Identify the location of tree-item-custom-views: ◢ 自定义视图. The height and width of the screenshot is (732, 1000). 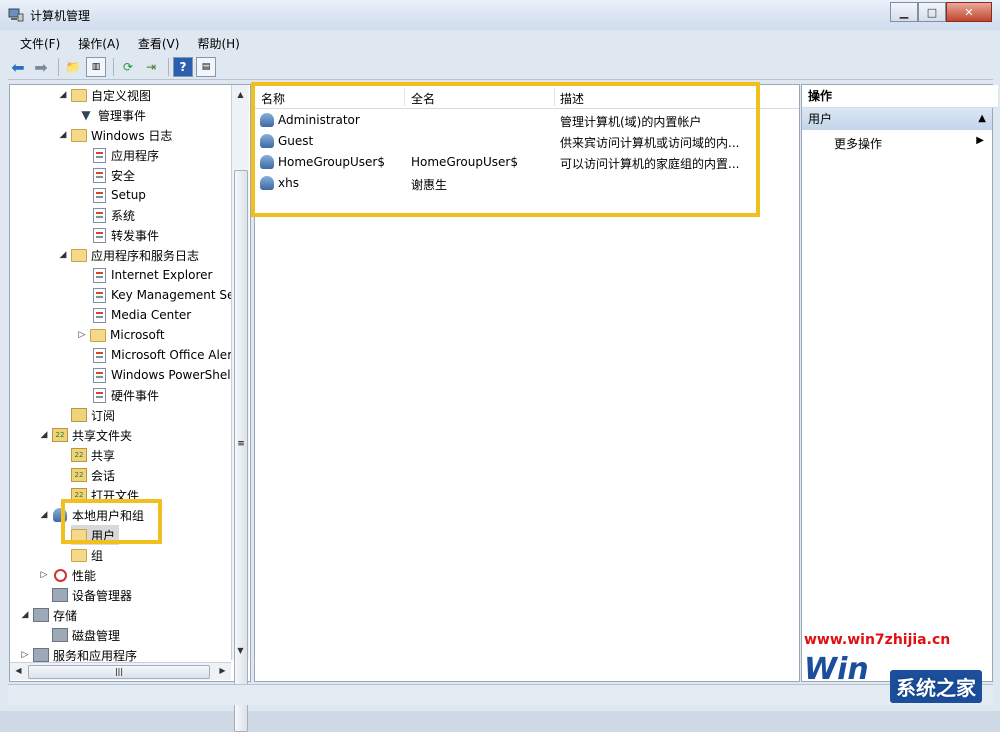
(104, 95).